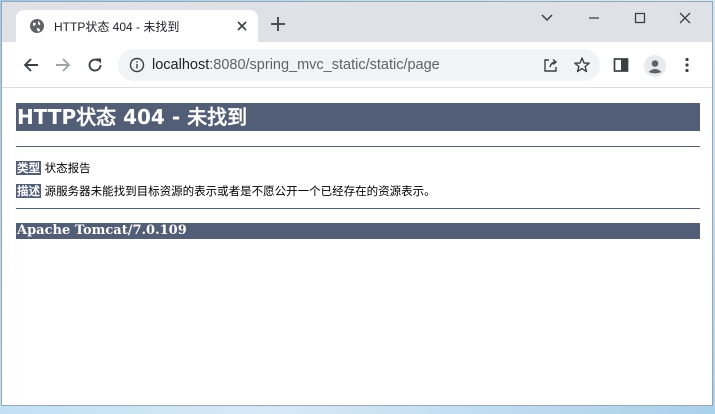 The width and height of the screenshot is (715, 414). I want to click on description-value: 源服务器未能找到目标资源的表示或者是不愿公开一个已经存在的资源表示。, so click(240, 191).